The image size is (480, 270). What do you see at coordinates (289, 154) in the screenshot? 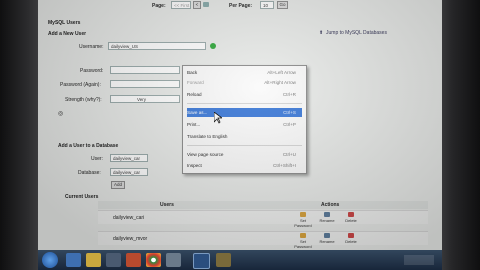
I see `menu-item-shortcut: Ctrl+U` at bounding box center [289, 154].